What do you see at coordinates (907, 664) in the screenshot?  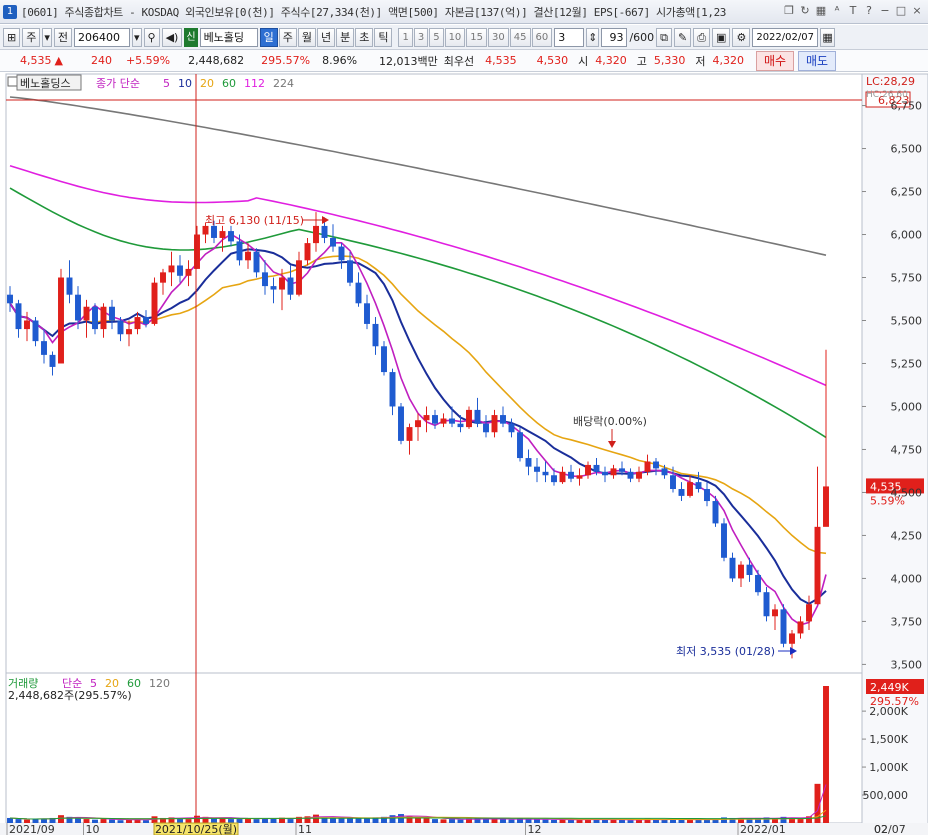 I see `price-tick-label: 3,500` at bounding box center [907, 664].